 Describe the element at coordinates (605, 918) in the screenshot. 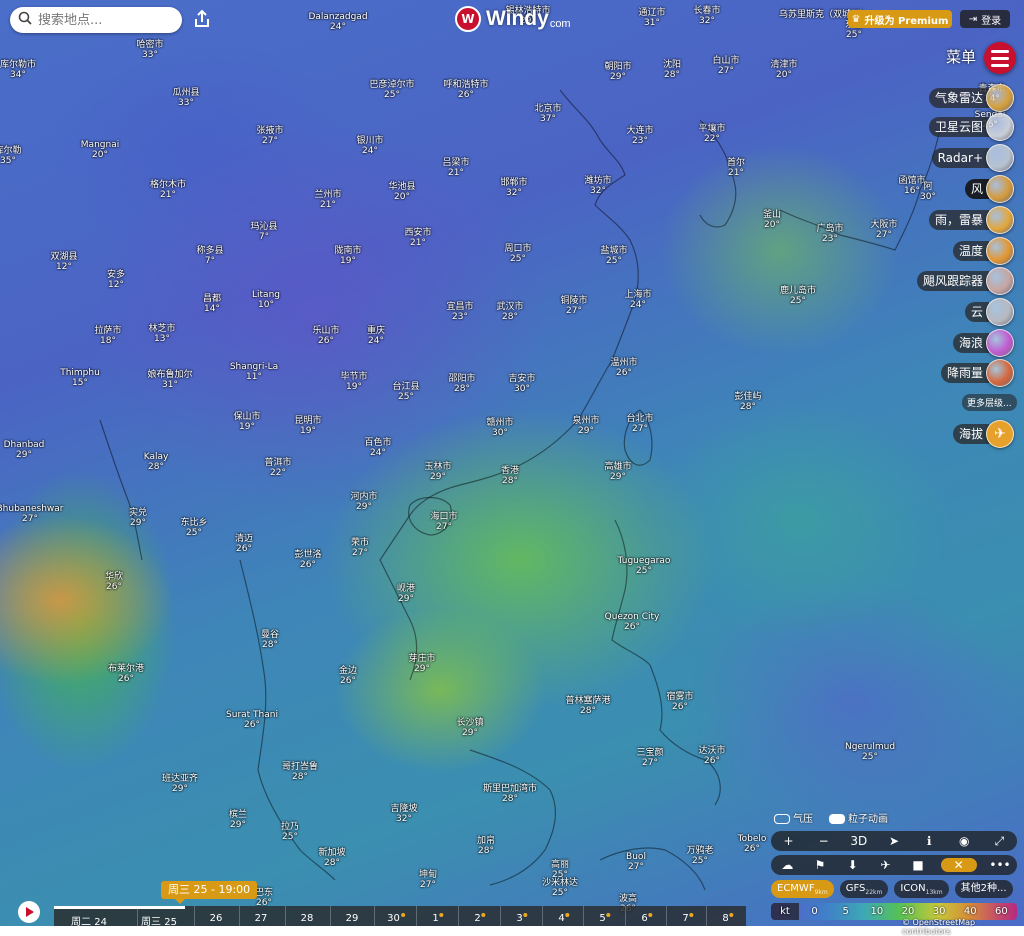

I see `timeline-day: 5` at that location.